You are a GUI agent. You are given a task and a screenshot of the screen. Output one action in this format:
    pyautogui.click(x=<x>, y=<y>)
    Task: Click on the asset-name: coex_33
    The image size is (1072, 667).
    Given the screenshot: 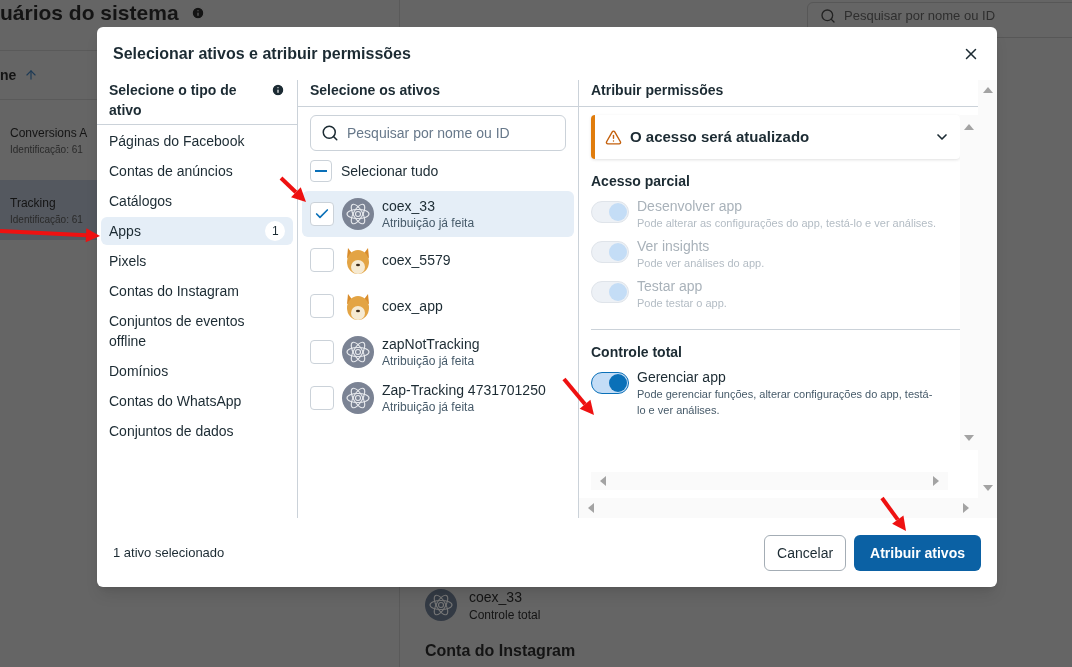 What is the action you would take?
    pyautogui.click(x=409, y=206)
    